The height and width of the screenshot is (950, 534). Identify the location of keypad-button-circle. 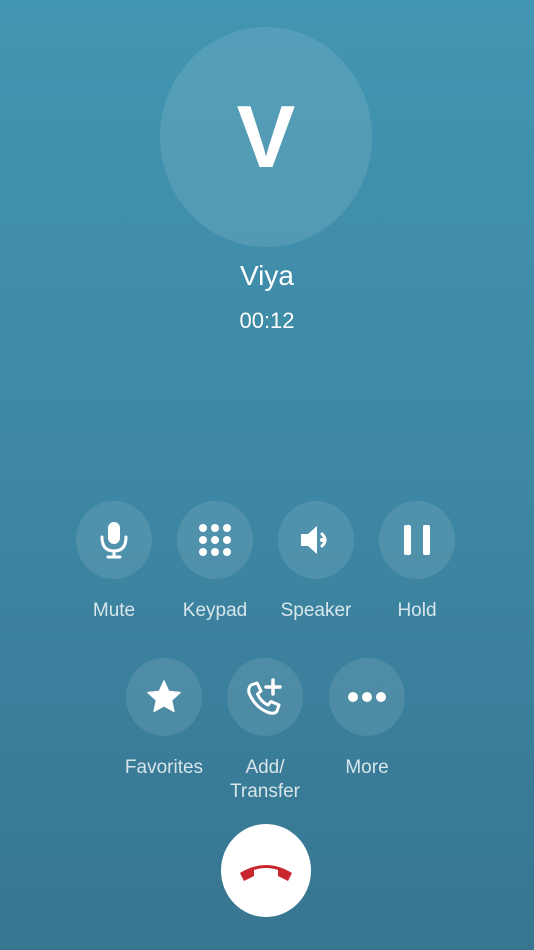
(215, 540).